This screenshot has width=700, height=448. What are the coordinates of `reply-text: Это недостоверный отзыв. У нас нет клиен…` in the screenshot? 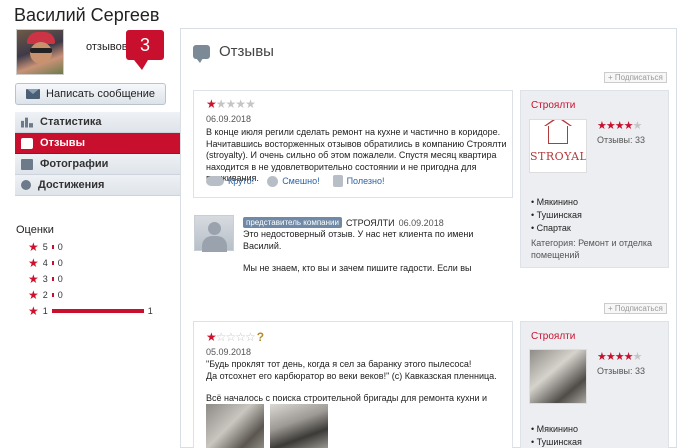 It's located at (358, 251).